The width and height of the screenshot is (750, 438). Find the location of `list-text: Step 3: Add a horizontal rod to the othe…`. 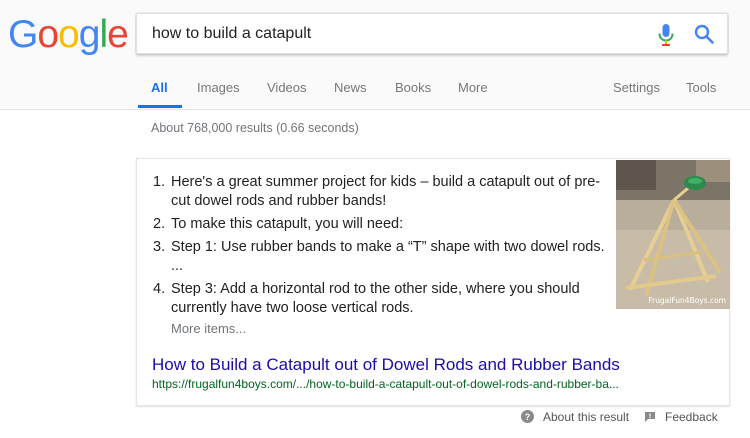

list-text: Step 3: Add a horizontal rod to the othe… is located at coordinates (375, 298).